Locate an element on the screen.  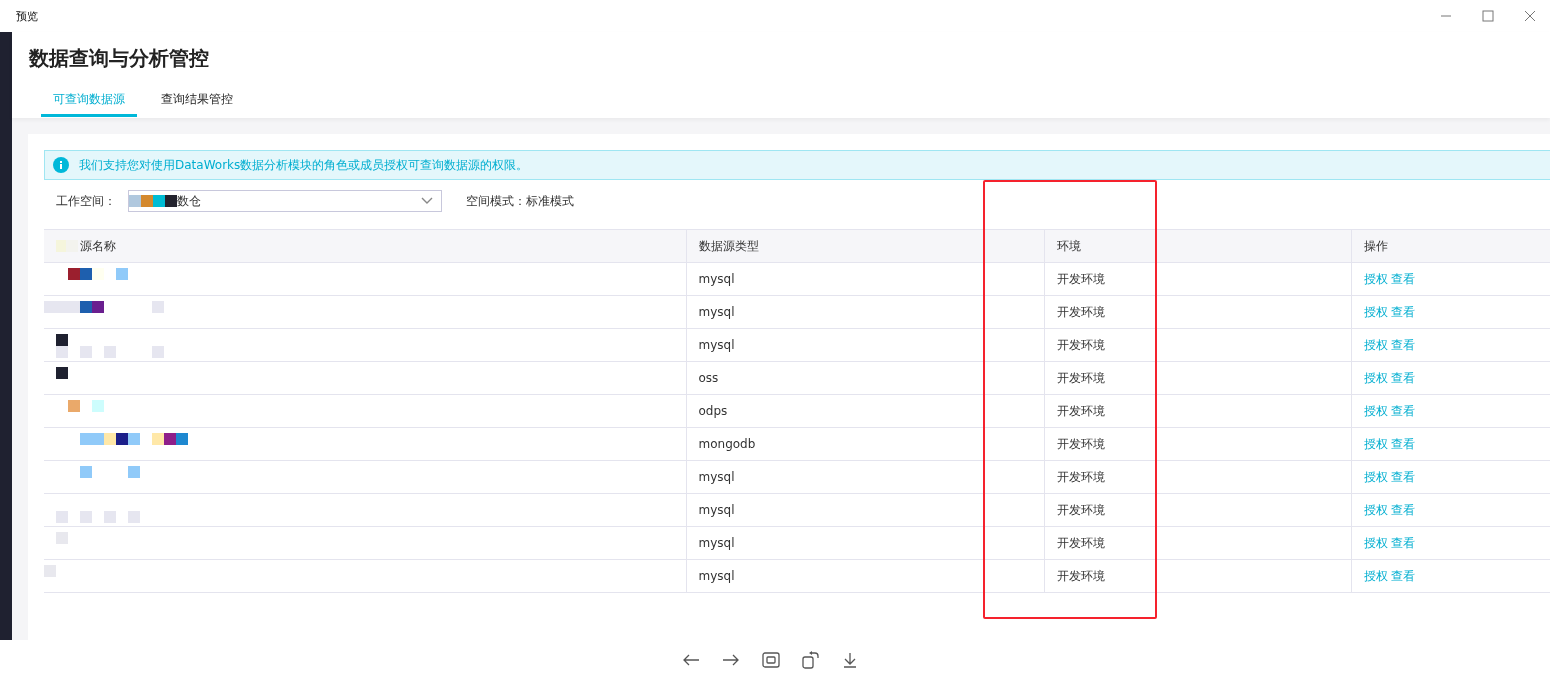
notice-text: 我们支持您对使用DataWorks数据分析模块的角色或成员授权可查询数据源的权限。 is located at coordinates (304, 165).